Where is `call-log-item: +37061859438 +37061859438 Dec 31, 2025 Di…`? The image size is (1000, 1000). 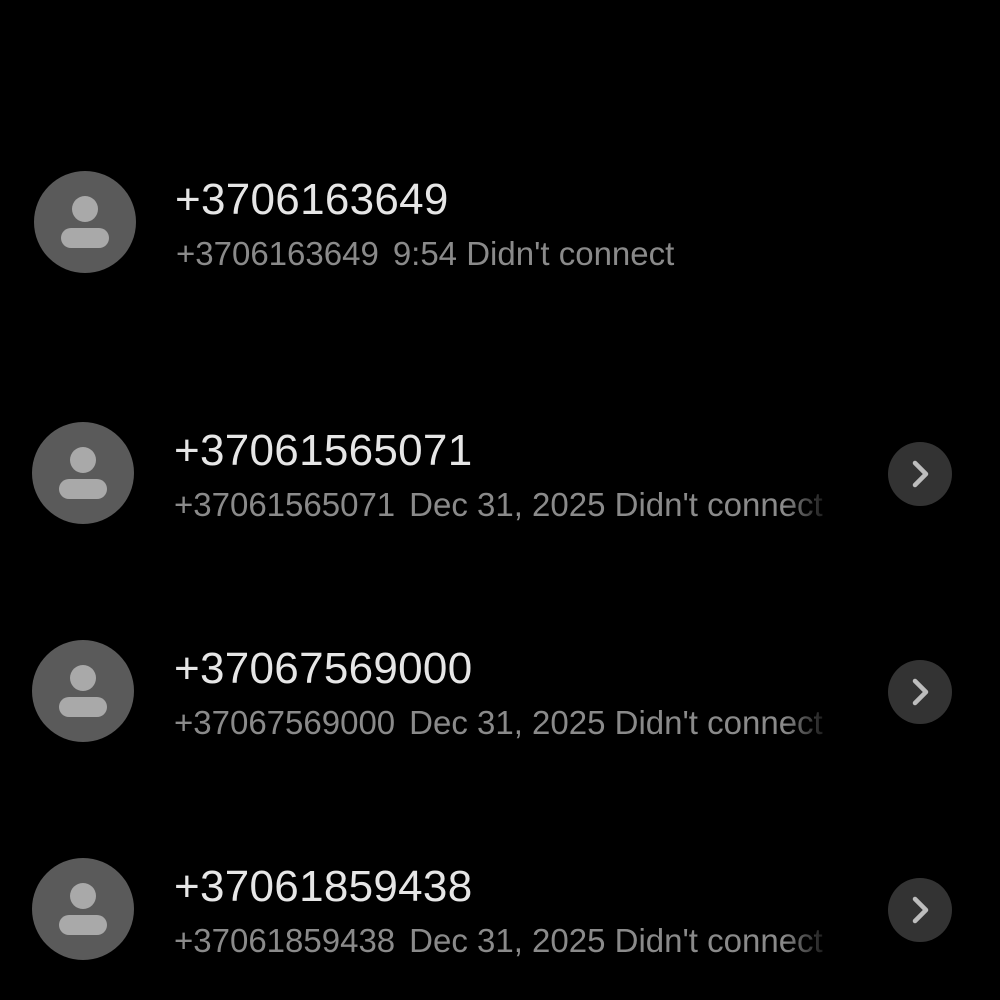
call-log-item: +37061859438 +37061859438 Dec 31, 2025 Di… is located at coordinates (500, 909).